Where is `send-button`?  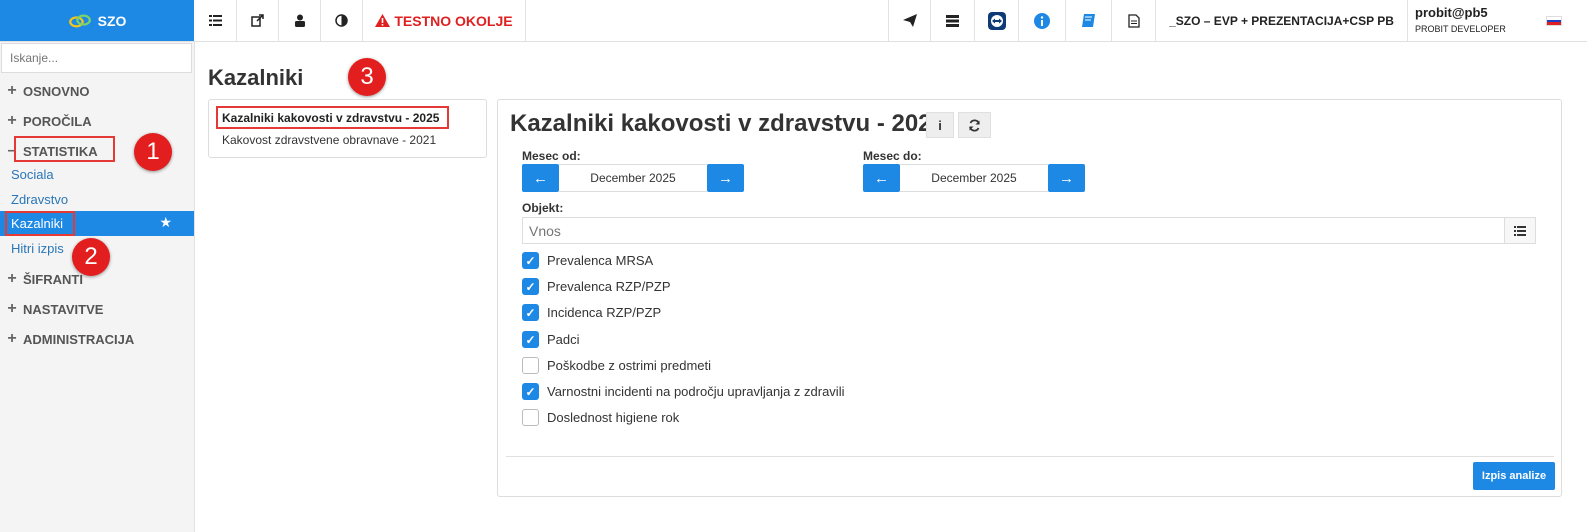 send-button is located at coordinates (909, 20).